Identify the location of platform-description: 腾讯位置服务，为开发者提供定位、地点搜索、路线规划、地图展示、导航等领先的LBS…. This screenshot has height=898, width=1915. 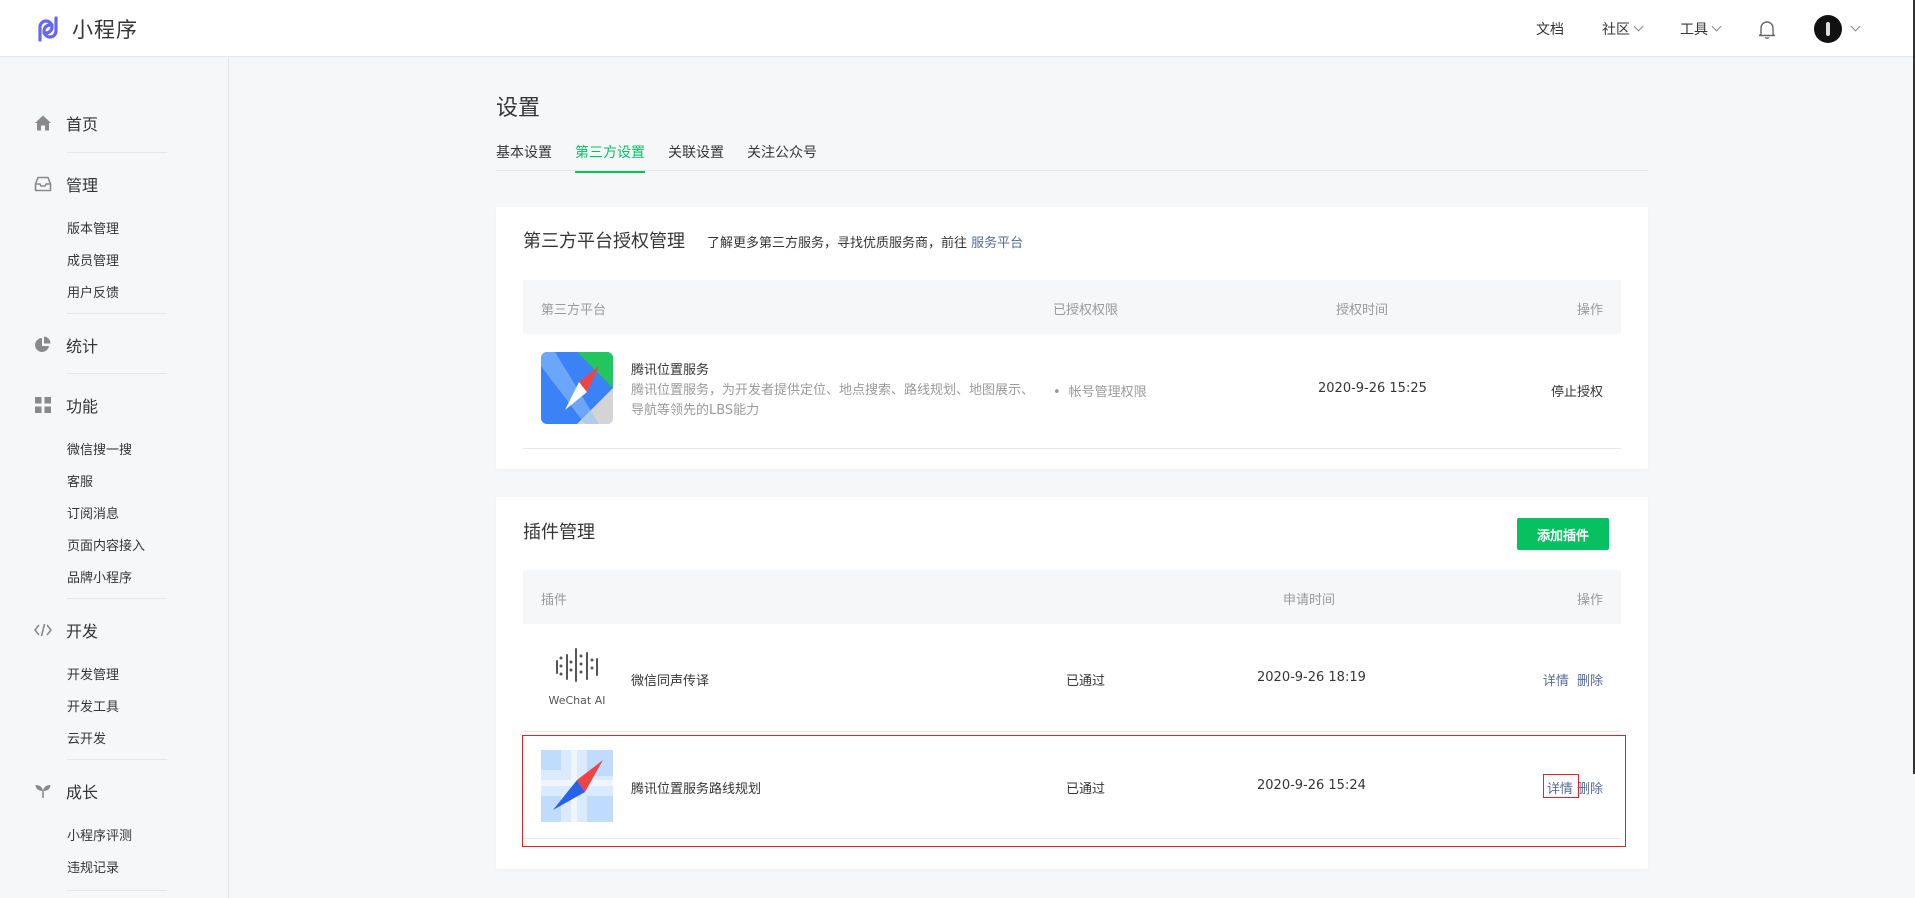
(833, 400).